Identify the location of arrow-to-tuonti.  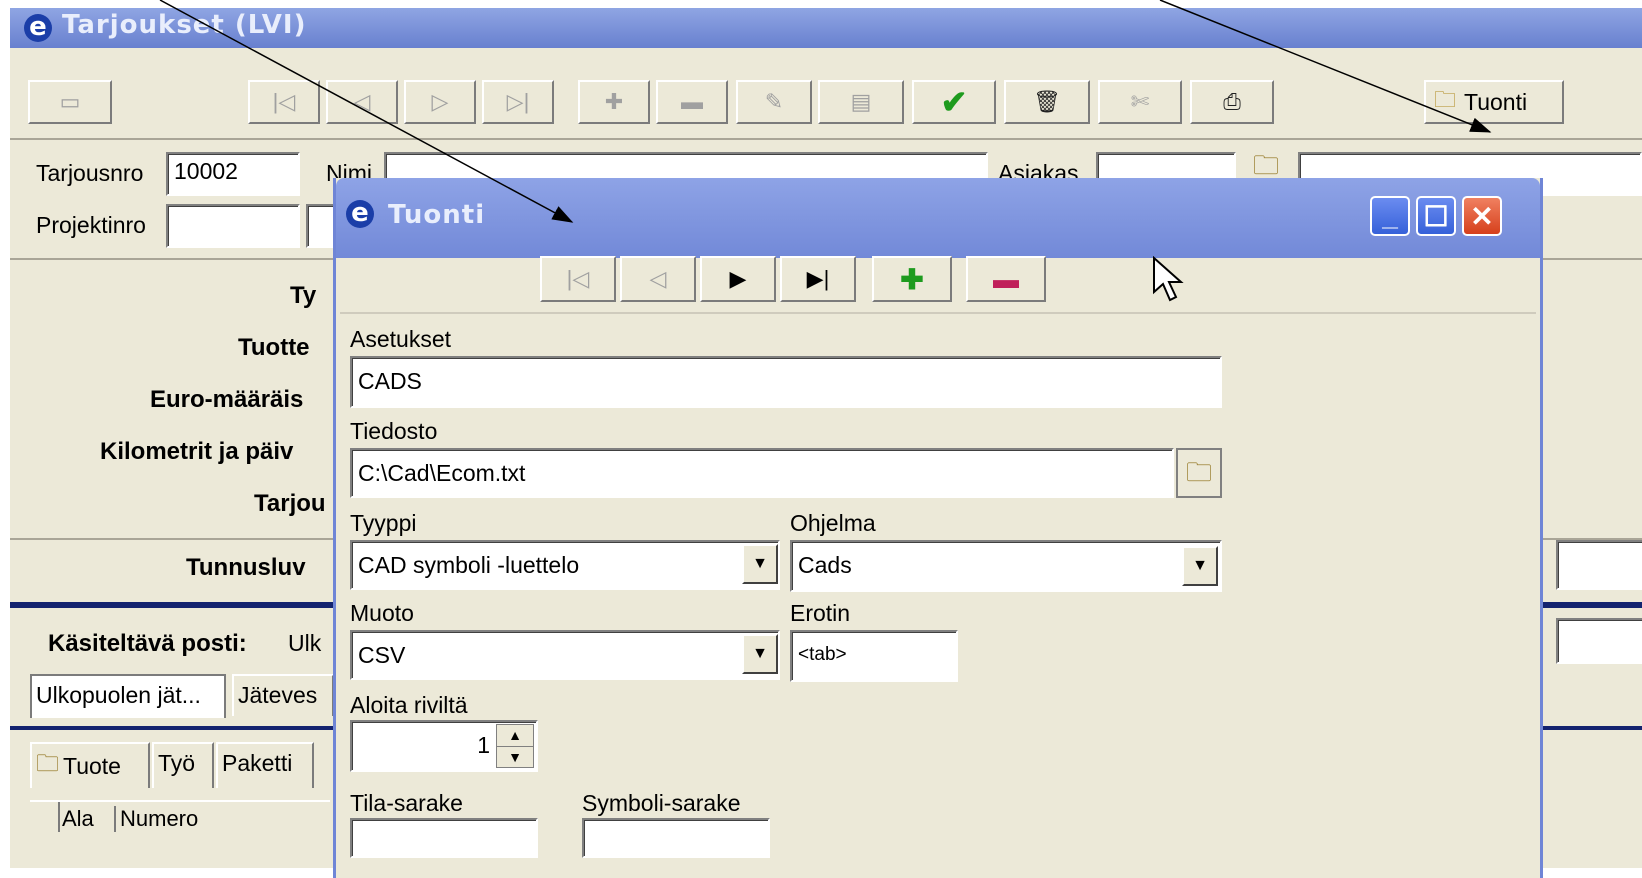
(1325, 66).